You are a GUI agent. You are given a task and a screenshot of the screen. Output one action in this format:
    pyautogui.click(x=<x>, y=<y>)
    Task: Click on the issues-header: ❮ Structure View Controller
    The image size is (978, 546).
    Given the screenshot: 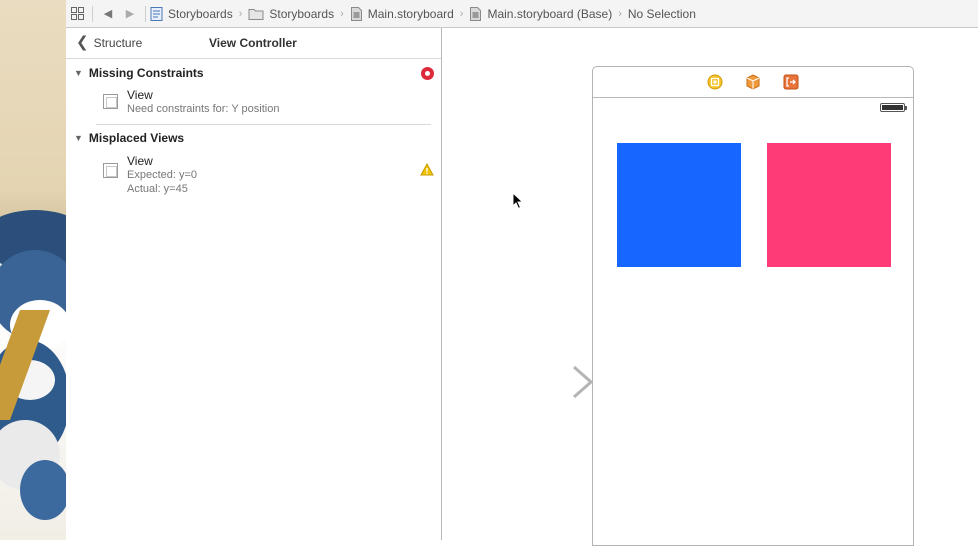 What is the action you would take?
    pyautogui.click(x=253, y=43)
    